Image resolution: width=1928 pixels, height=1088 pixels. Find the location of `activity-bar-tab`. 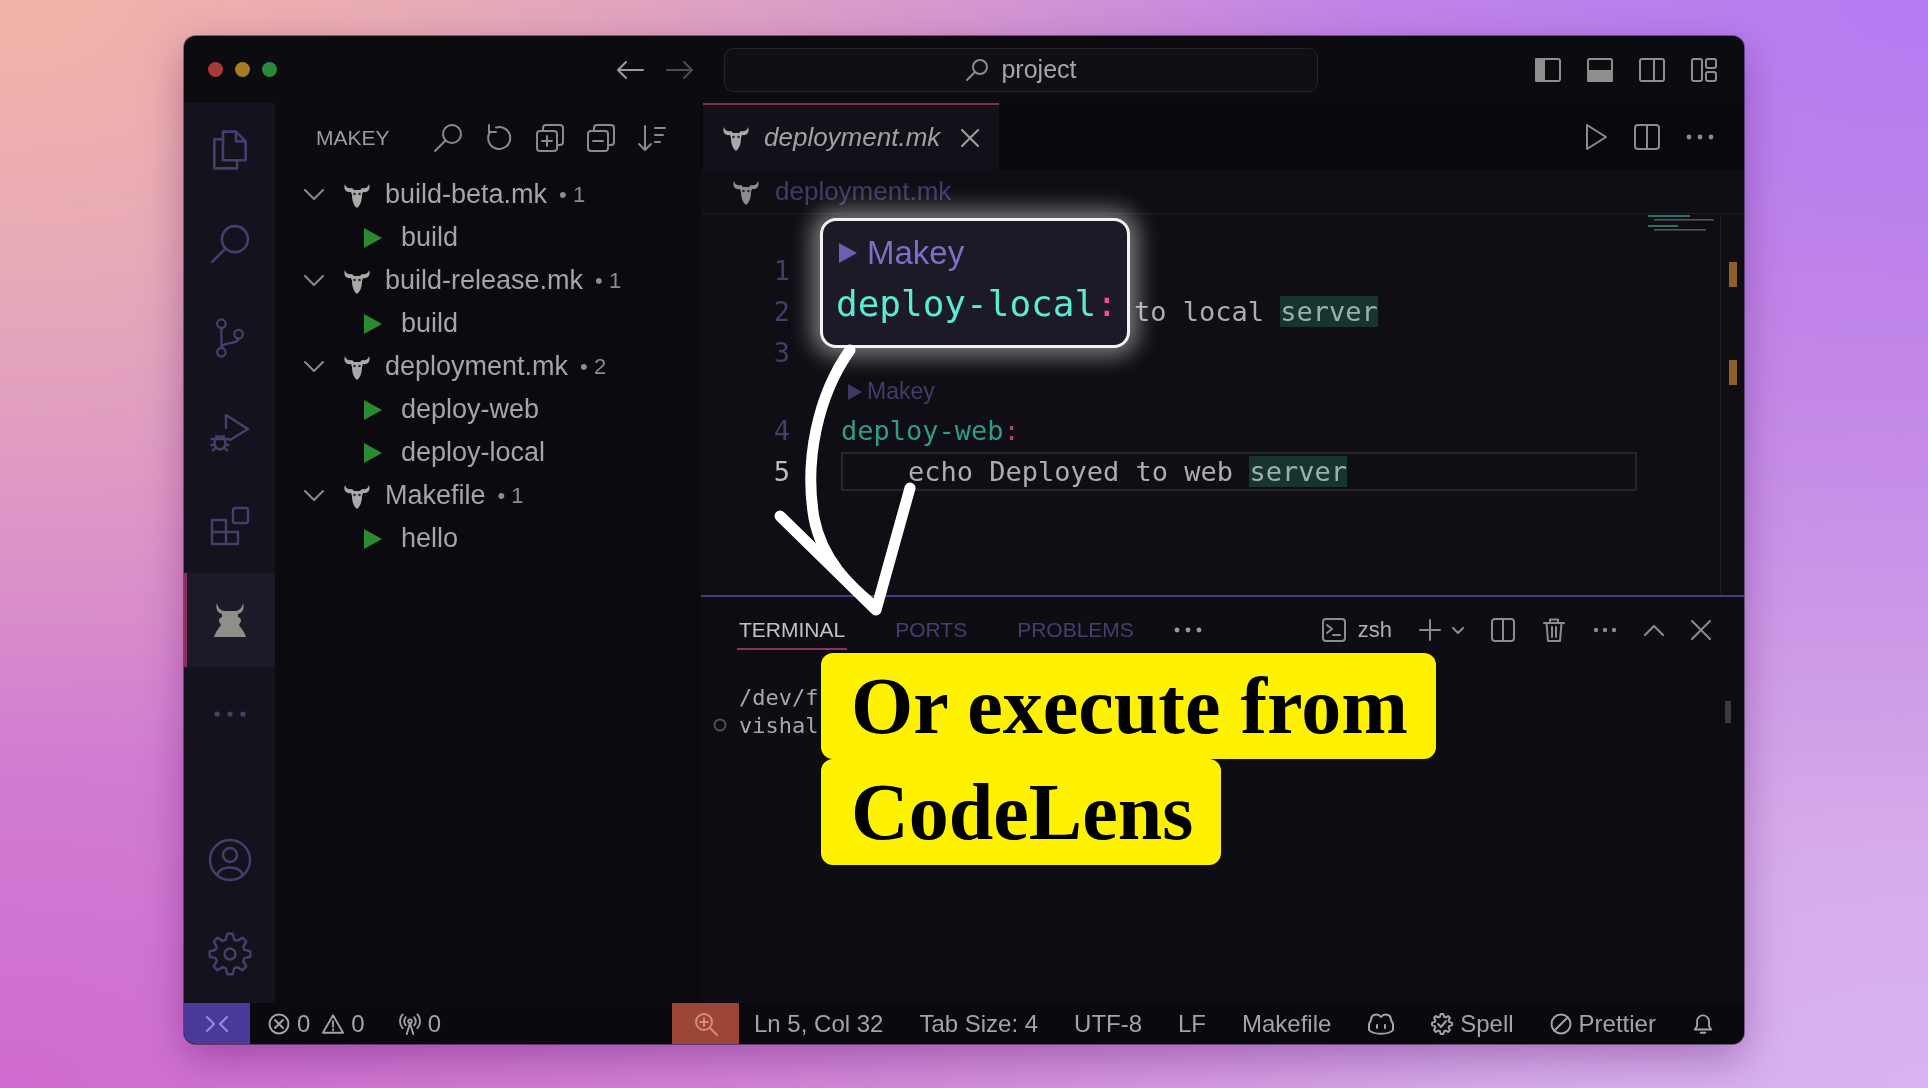

activity-bar-tab is located at coordinates (229, 620).